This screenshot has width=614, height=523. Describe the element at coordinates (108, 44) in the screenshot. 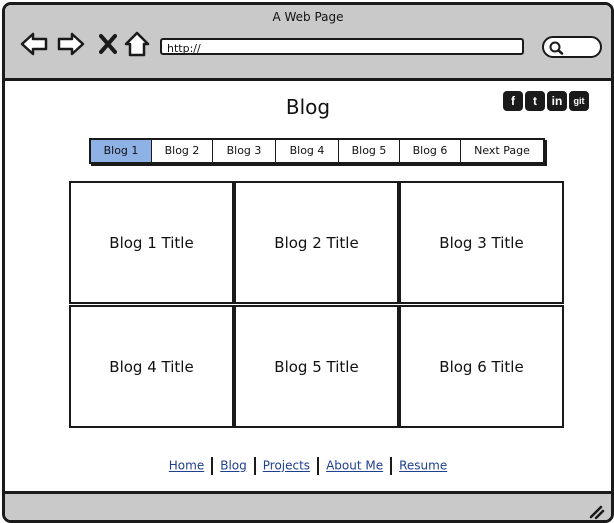

I see `close-x-icon` at that location.